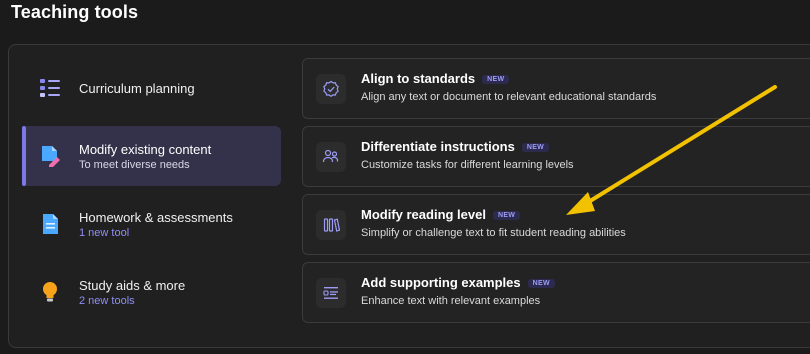  What do you see at coordinates (451, 301) in the screenshot?
I see `tool-card-description: Enhance text with relevant examples` at bounding box center [451, 301].